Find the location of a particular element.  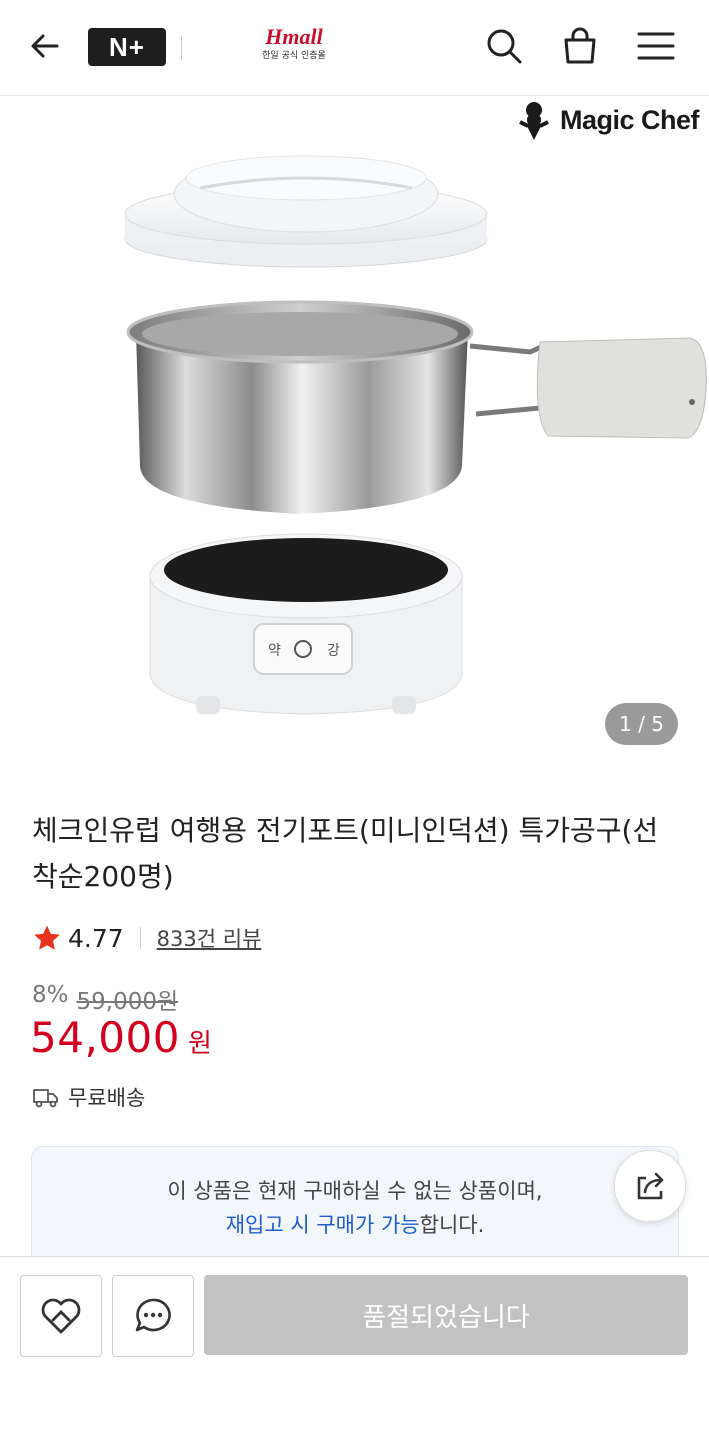

bottom-action-bar: 품절되었습니다 is located at coordinates (354, 1348).